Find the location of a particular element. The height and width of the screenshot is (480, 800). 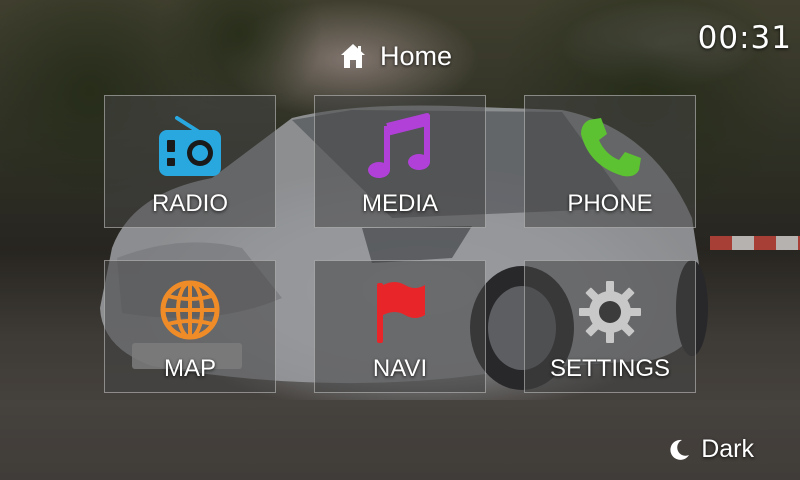

dark-mode-toggle: Dark is located at coordinates (710, 449).